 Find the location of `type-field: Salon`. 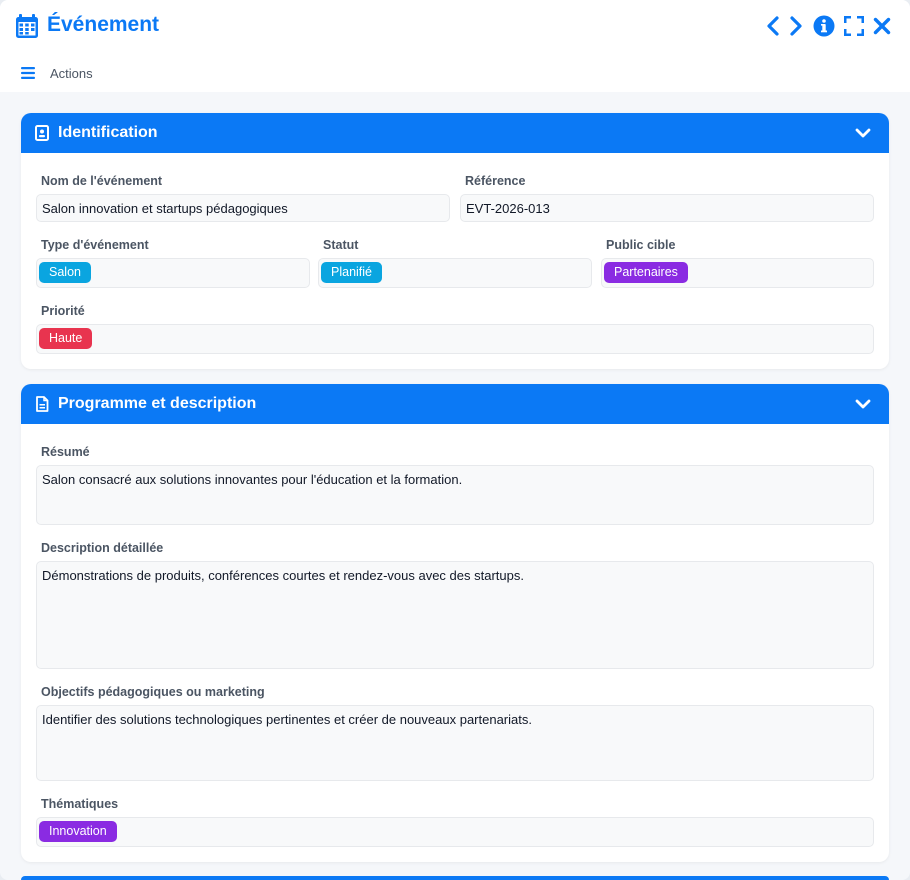

type-field: Salon is located at coordinates (173, 273).